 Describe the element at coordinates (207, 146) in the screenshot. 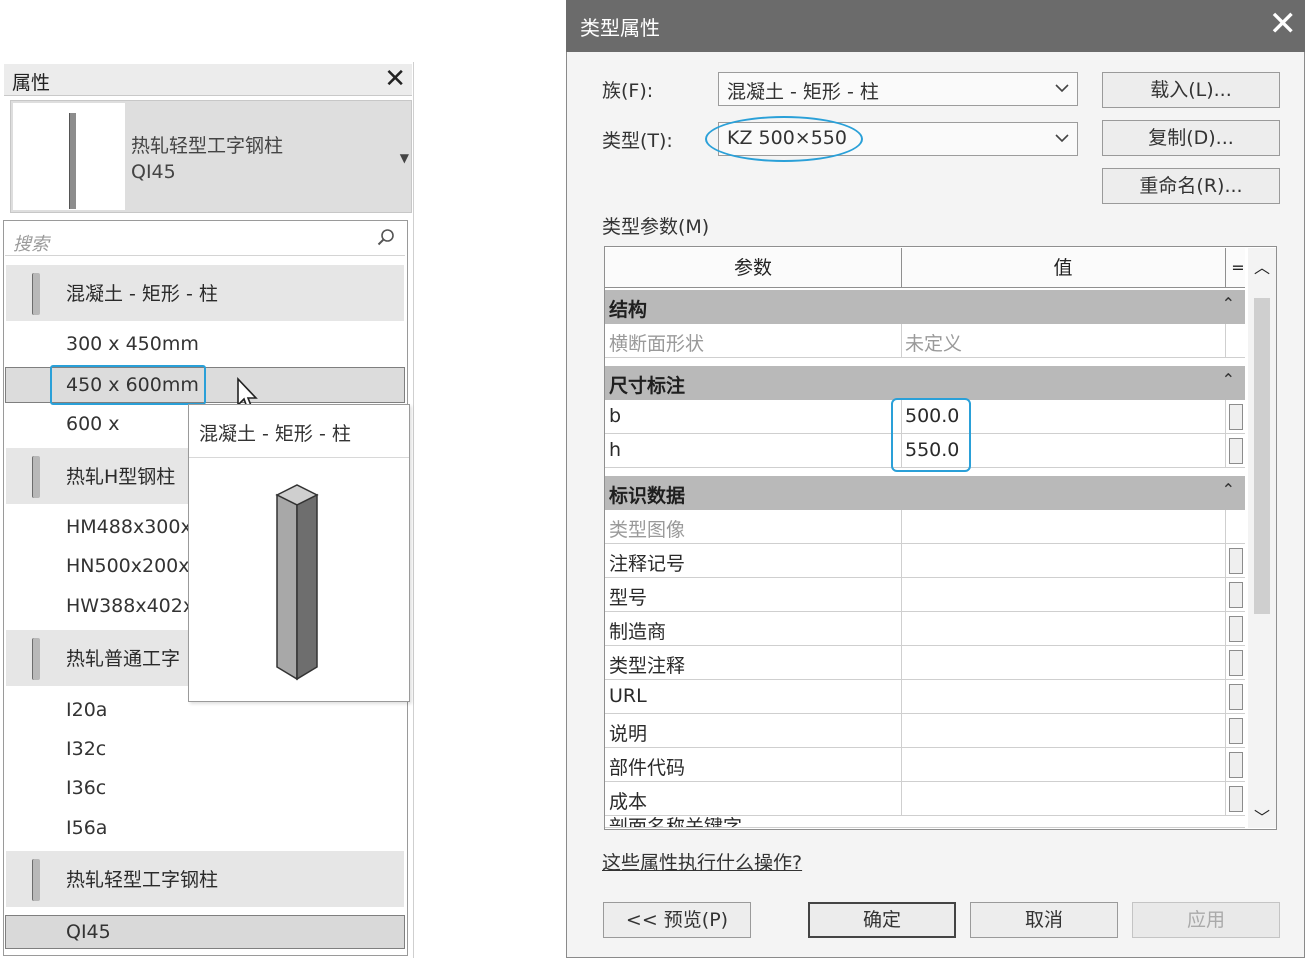

I see `selected-family-name: 热轧轻型工字钢柱` at that location.